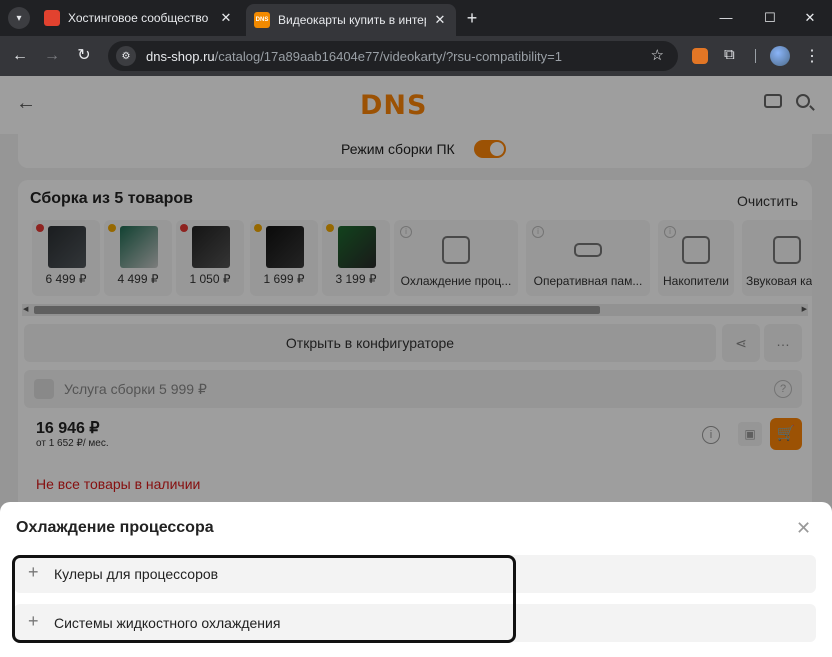 The image size is (832, 657). I want to click on reload-icon: ↻, so click(84, 56).